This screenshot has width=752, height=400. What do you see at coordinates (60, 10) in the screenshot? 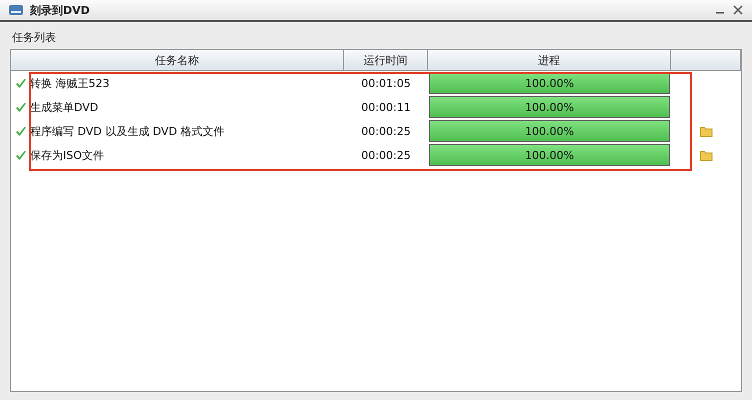
I see `window-title: 刻录到DVD` at bounding box center [60, 10].